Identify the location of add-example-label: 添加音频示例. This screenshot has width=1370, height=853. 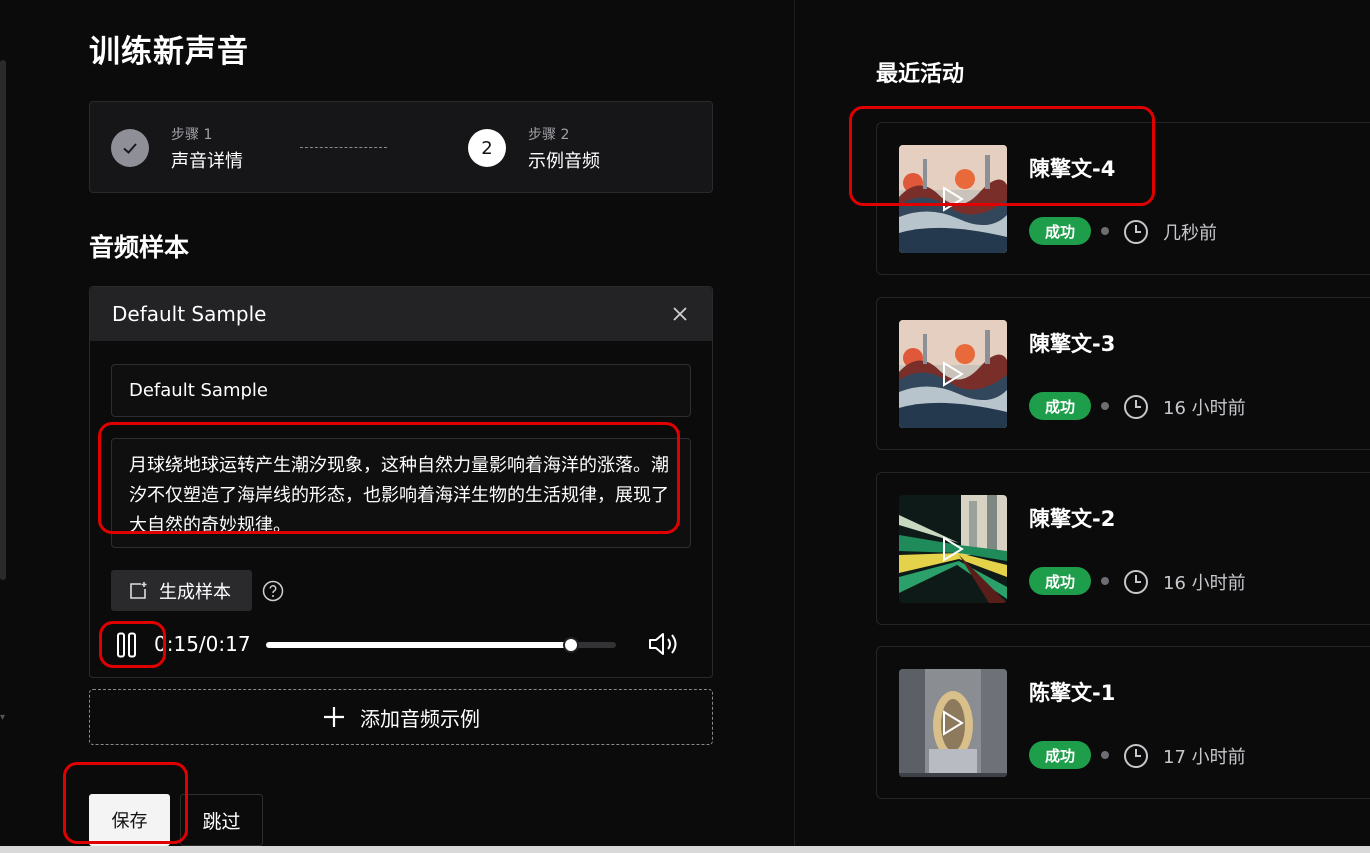
(420, 718).